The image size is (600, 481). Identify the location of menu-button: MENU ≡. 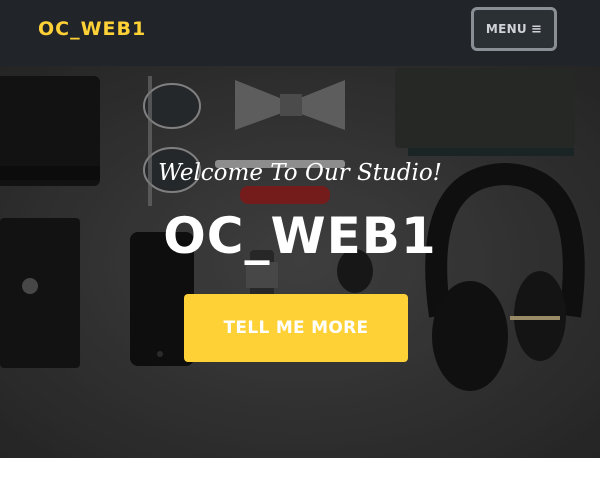
(514, 29).